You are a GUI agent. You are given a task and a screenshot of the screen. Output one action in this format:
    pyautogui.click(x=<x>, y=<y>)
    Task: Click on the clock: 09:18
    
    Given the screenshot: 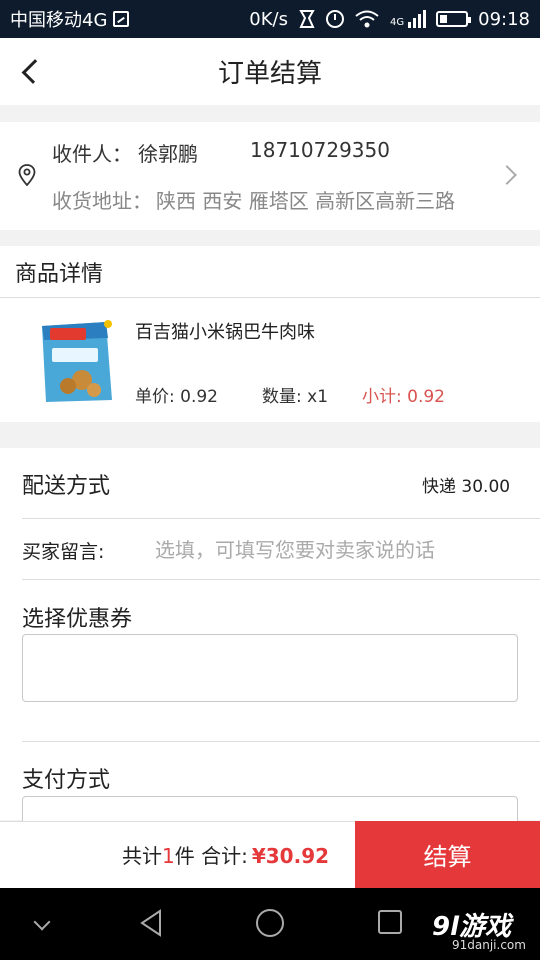 What is the action you would take?
    pyautogui.click(x=504, y=19)
    